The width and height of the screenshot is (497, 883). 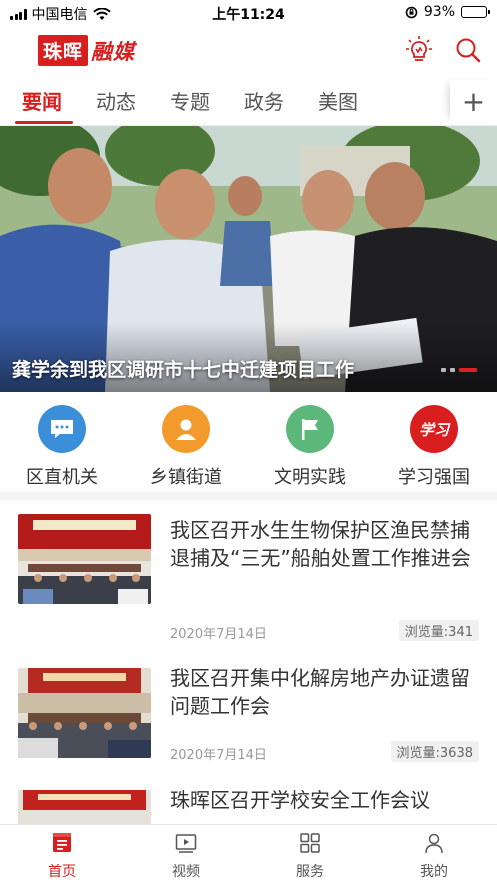 What do you see at coordinates (186, 872) in the screenshot?
I see `nav-label: 视频` at bounding box center [186, 872].